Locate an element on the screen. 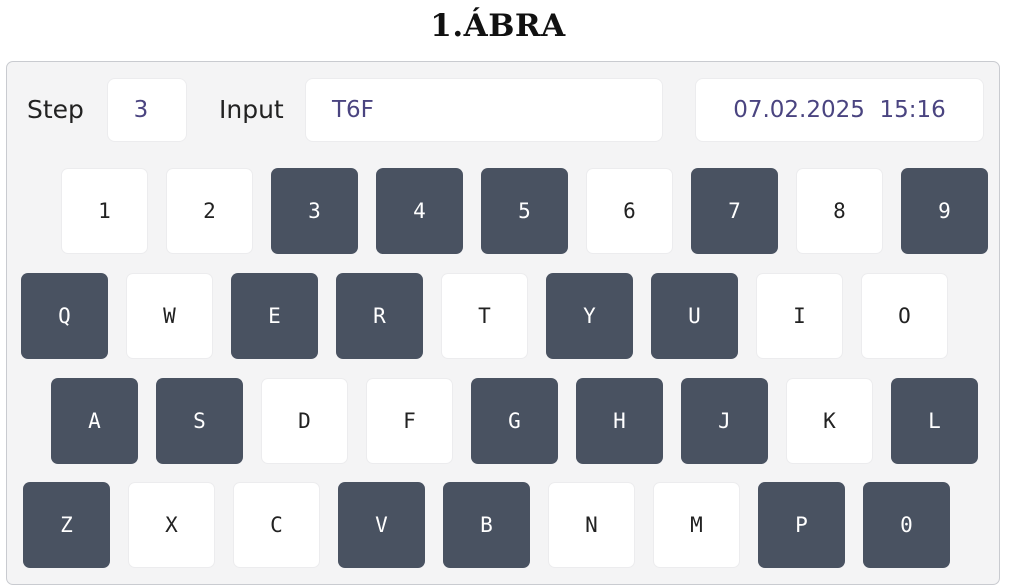  key-9: 9 is located at coordinates (944, 211).